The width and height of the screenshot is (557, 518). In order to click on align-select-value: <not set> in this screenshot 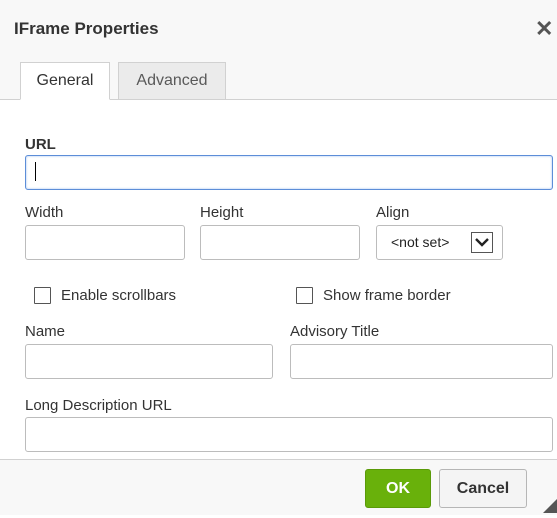, I will do `click(420, 242)`.